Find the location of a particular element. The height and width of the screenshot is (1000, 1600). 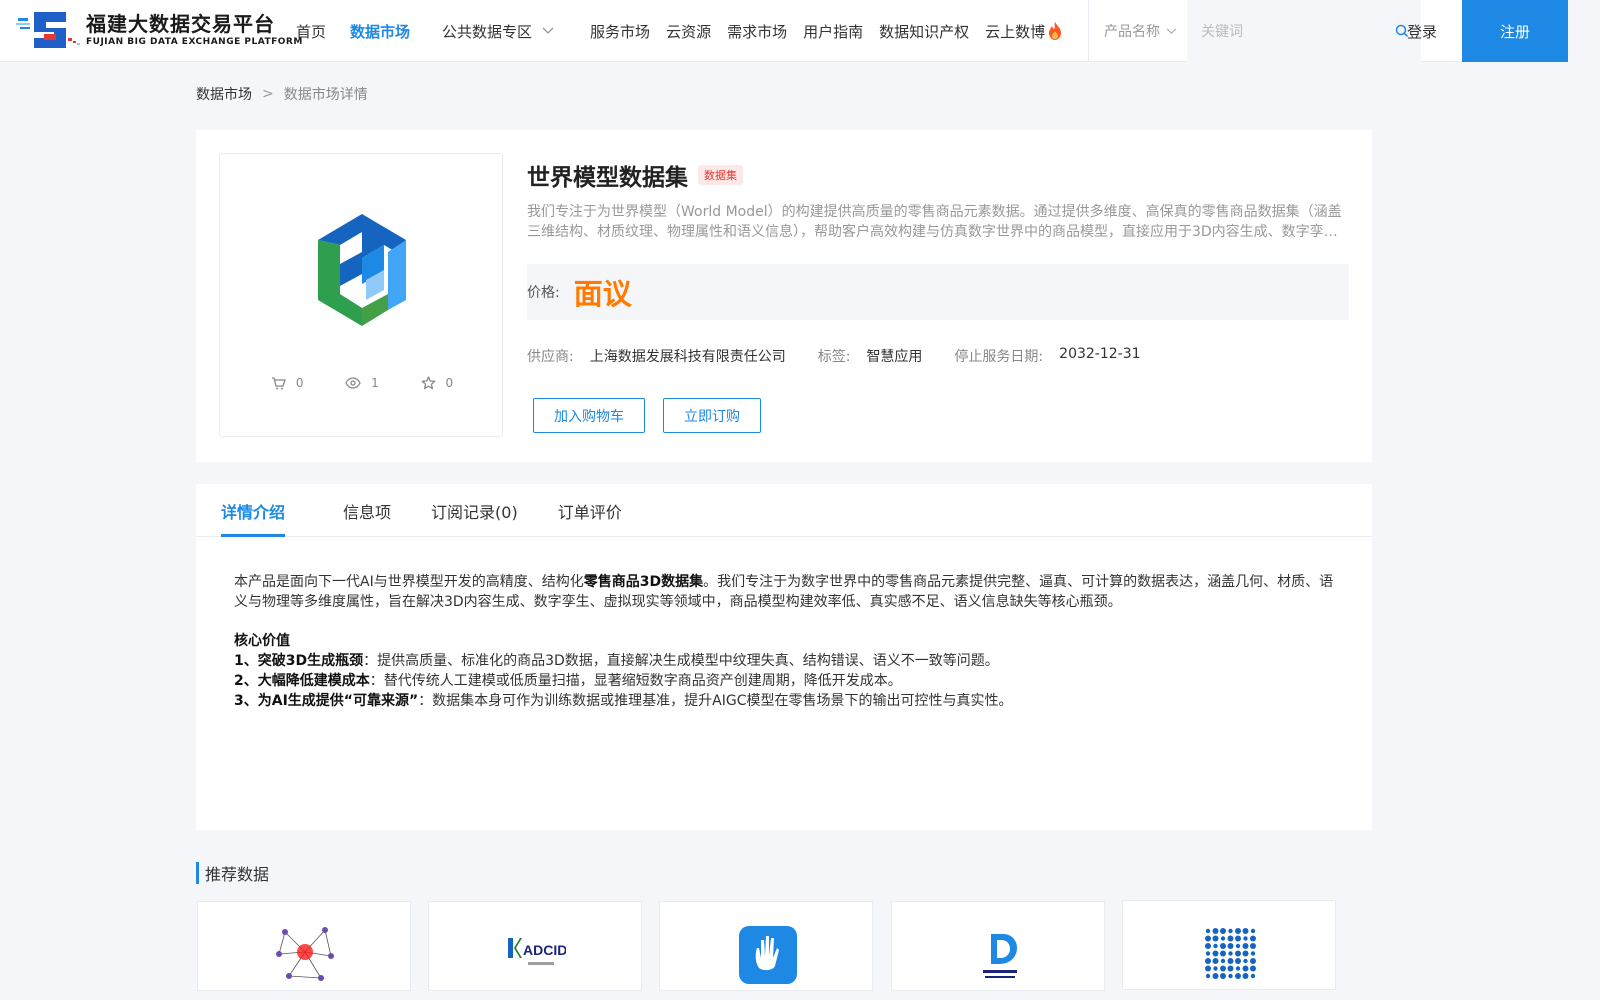

search-area: 产品名称 is located at coordinates (1254, 31).